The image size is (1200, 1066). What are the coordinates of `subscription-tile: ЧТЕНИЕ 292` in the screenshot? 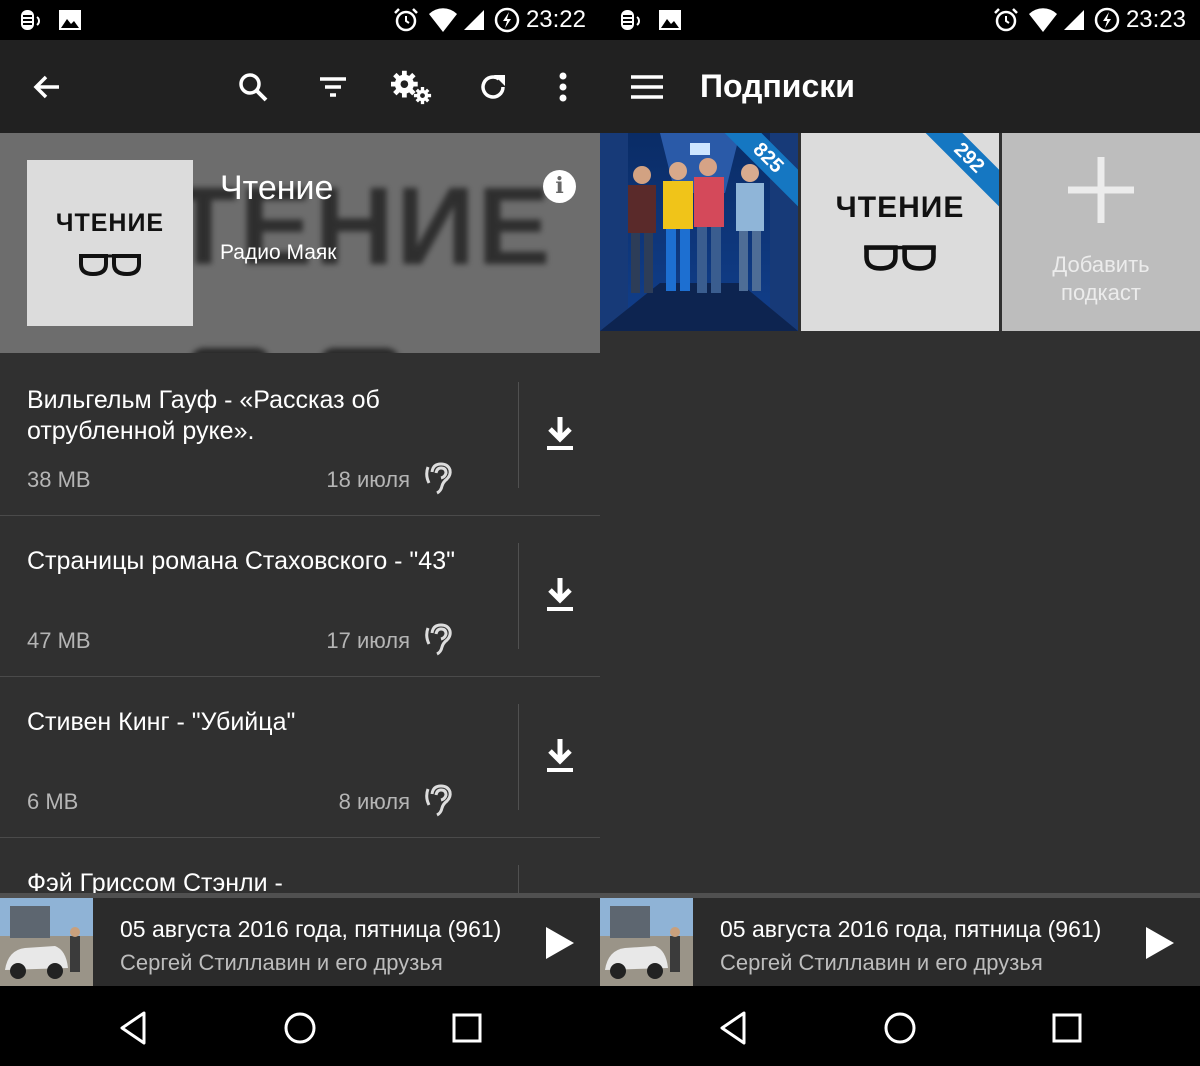 It's located at (900, 232).